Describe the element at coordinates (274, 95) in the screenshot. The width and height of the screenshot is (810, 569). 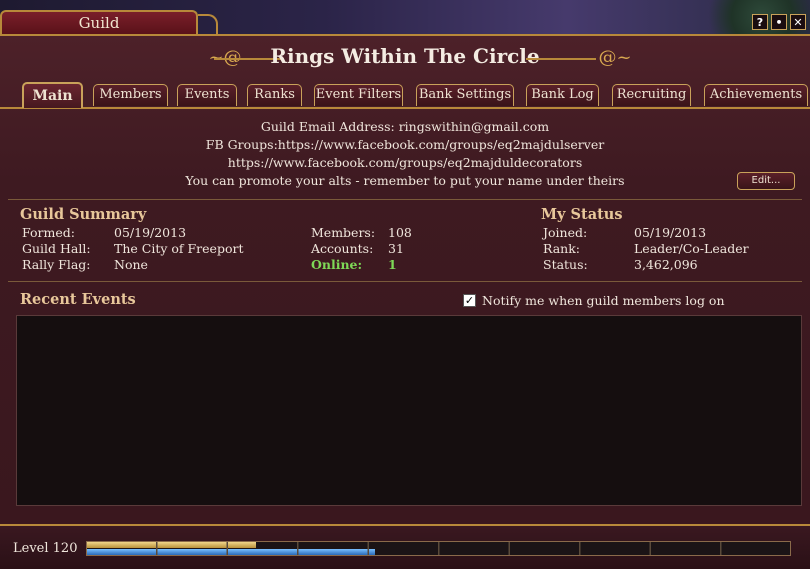
I see `tab-ranks: Ranks` at that location.